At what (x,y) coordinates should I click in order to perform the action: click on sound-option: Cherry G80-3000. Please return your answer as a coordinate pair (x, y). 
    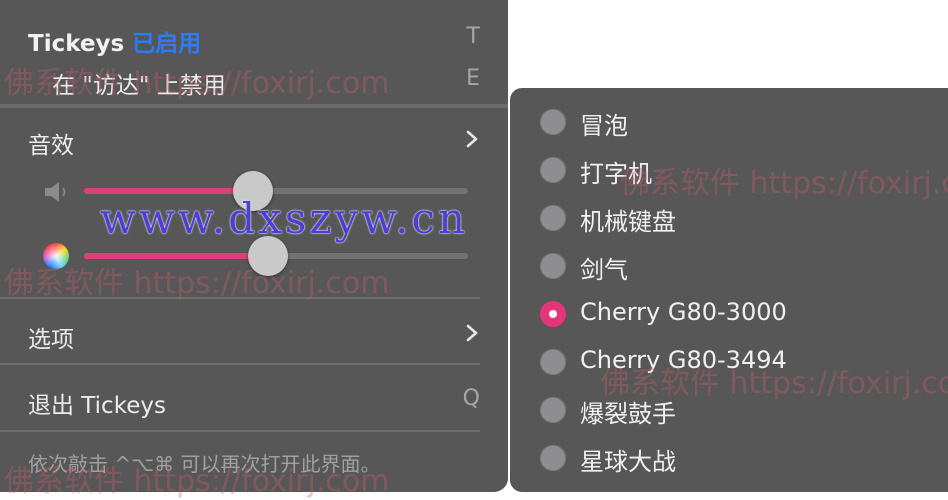
    Looking at the image, I should click on (729, 314).